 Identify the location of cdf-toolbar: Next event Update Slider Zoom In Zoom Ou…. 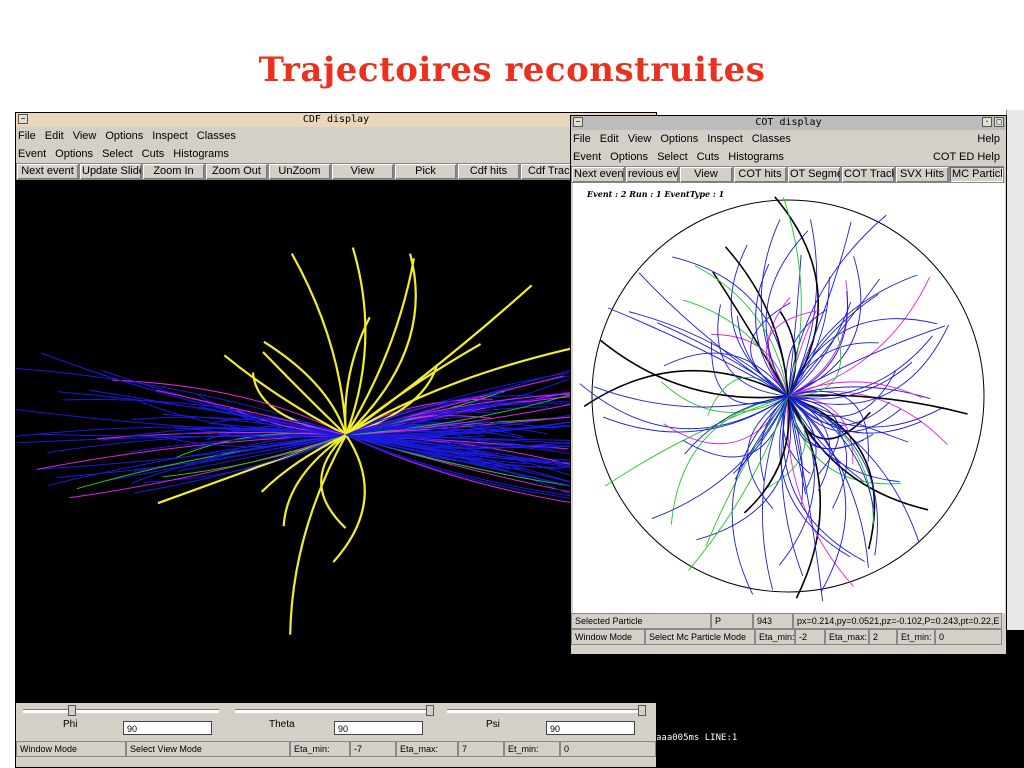
(336, 171).